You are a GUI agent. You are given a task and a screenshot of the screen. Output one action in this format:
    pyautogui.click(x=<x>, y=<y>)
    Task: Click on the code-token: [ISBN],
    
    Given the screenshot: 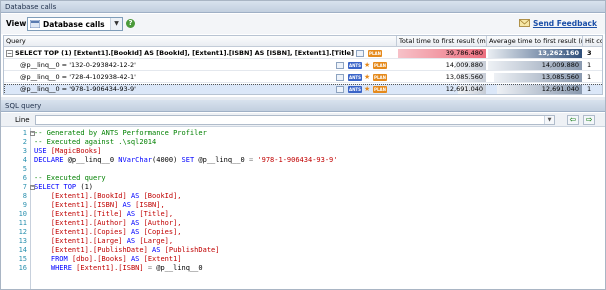 What is the action you would take?
    pyautogui.click(x=150, y=205)
    